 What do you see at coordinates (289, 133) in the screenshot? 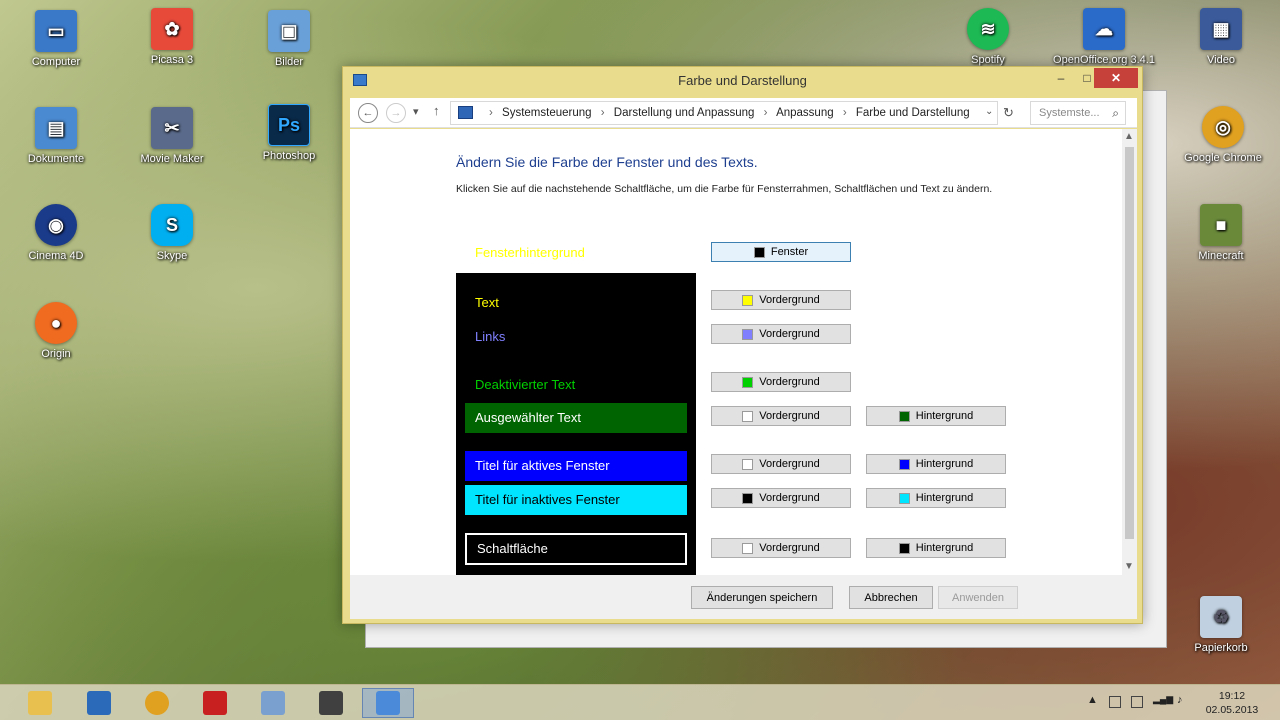
I see `desktop-icon-photoshop: Ps Photoshop` at bounding box center [289, 133].